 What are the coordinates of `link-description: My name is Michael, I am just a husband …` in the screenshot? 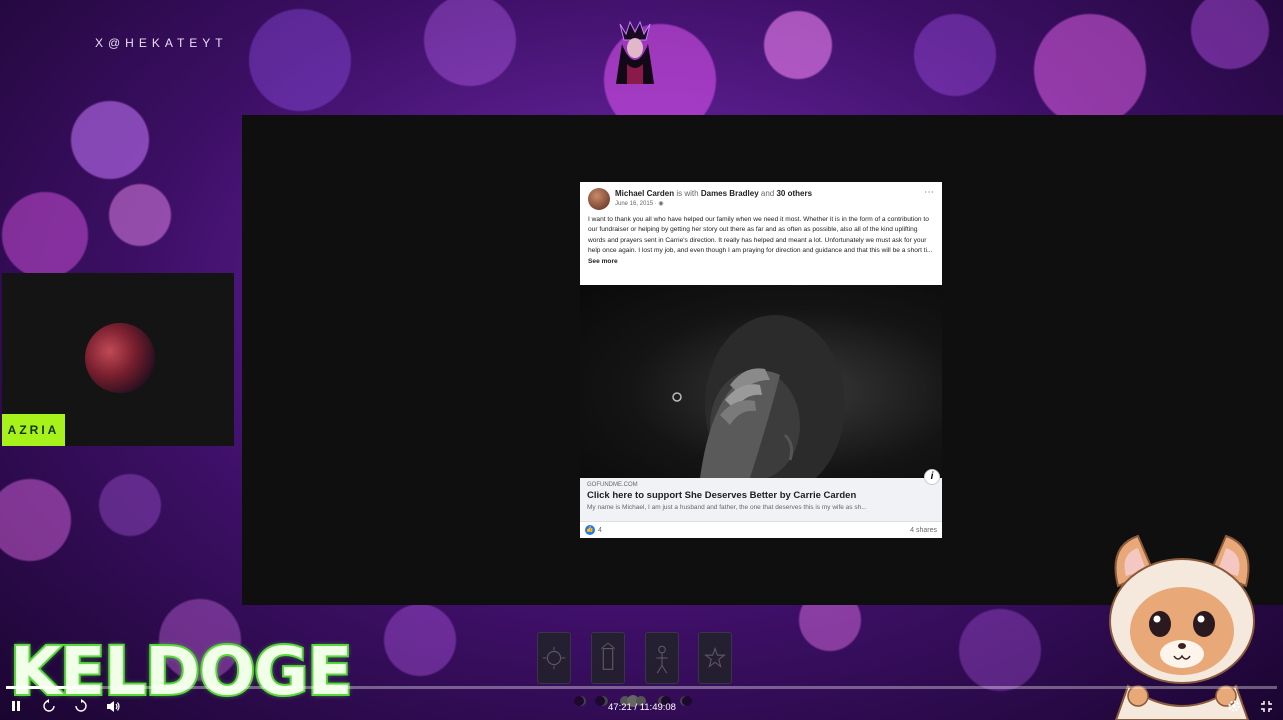 It's located at (727, 507).